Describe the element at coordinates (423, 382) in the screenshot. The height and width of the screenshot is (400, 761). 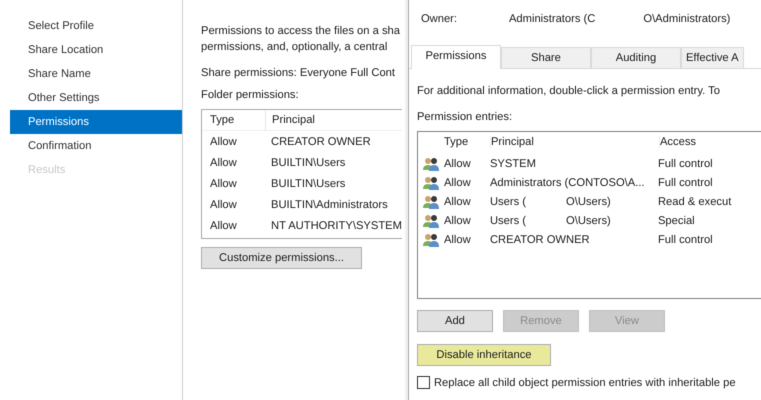
I see `checkbox` at that location.